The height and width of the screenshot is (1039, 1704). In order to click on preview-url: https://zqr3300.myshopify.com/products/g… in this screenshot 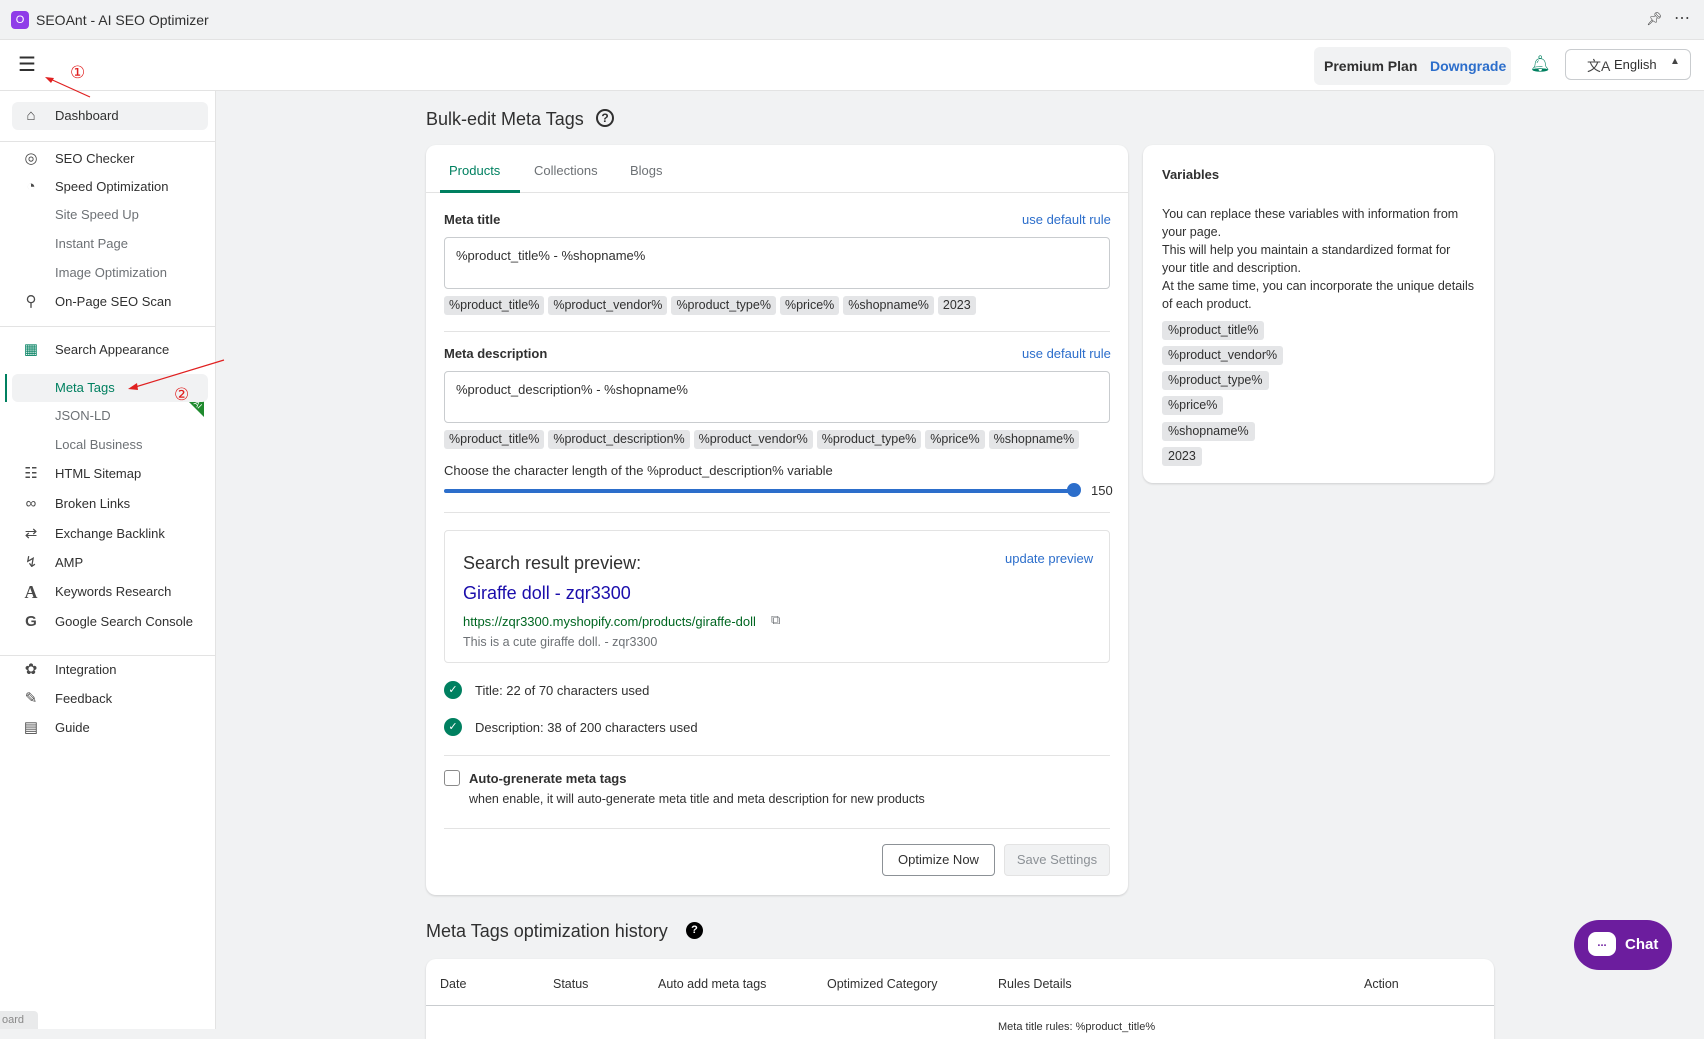, I will do `click(609, 621)`.